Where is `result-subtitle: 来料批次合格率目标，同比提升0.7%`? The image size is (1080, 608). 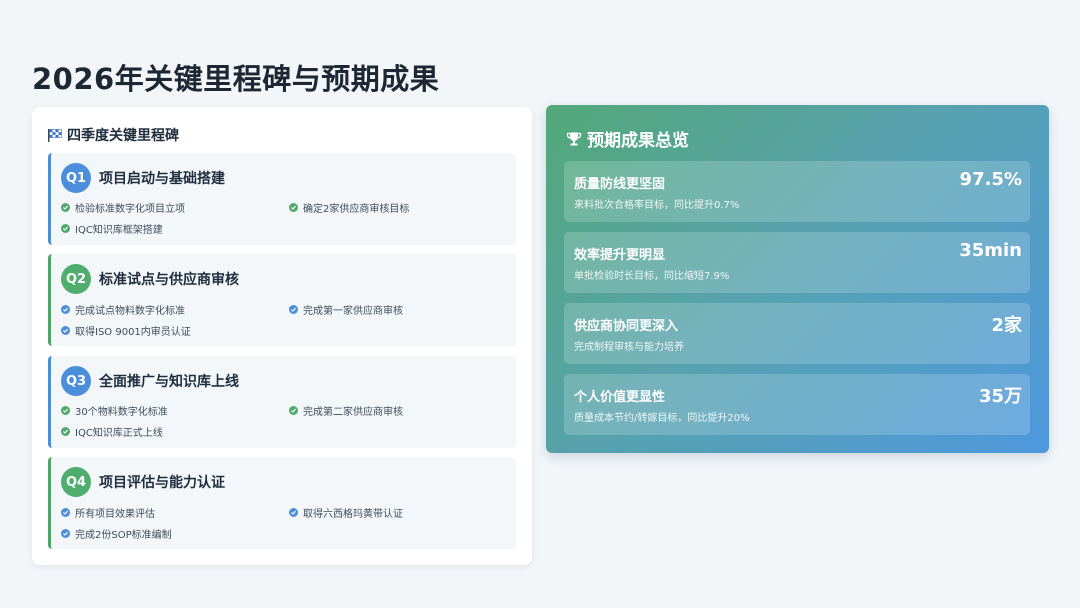 result-subtitle: 来料批次合格率目标，同比提升0.7% is located at coordinates (657, 205).